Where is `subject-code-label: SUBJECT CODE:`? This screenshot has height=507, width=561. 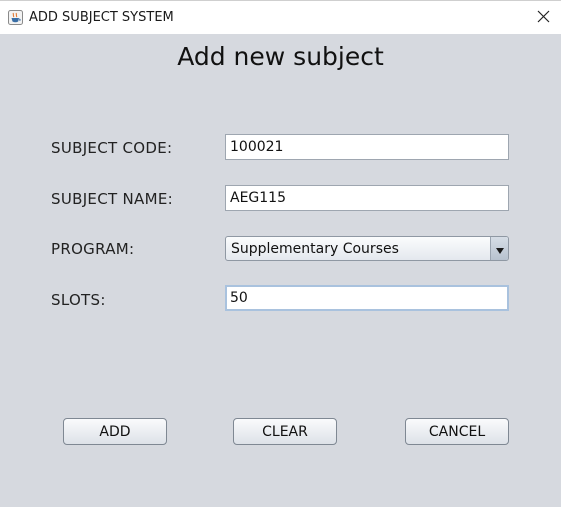
subject-code-label: SUBJECT CODE: is located at coordinates (112, 148).